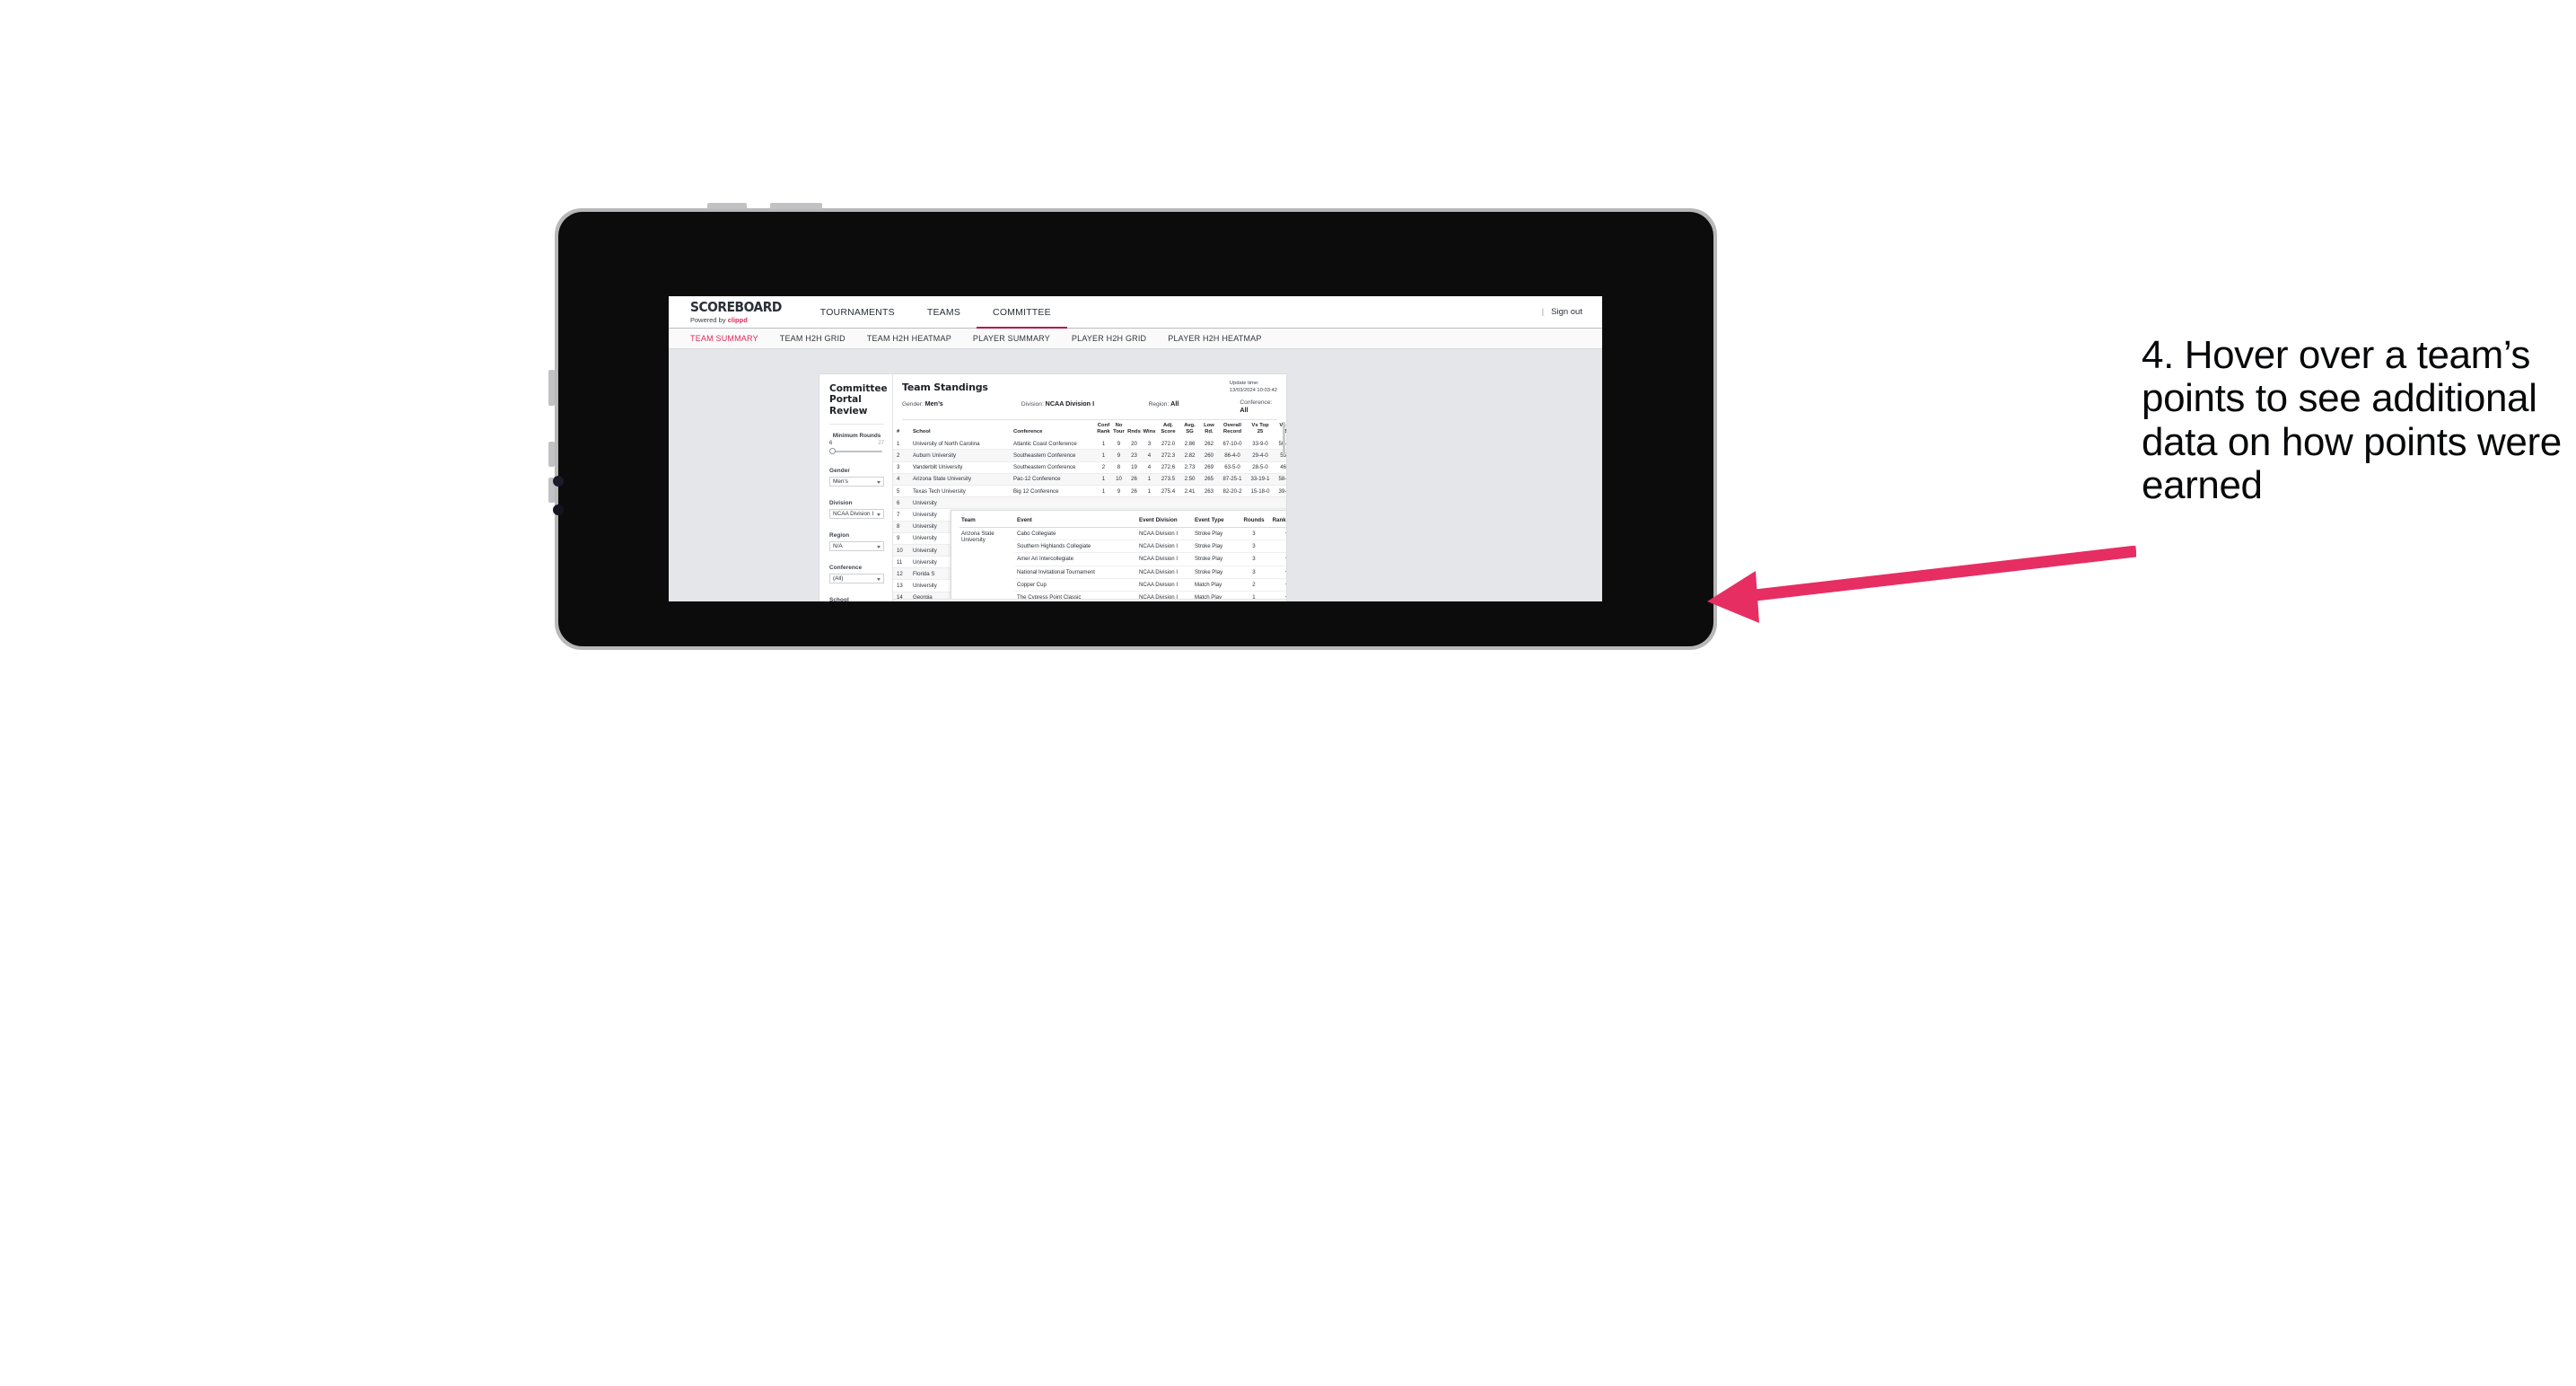 Image resolution: width=2576 pixels, height=1386 pixels. What do you see at coordinates (1168, 479) in the screenshot?
I see `cell-adj_score: 273.5` at bounding box center [1168, 479].